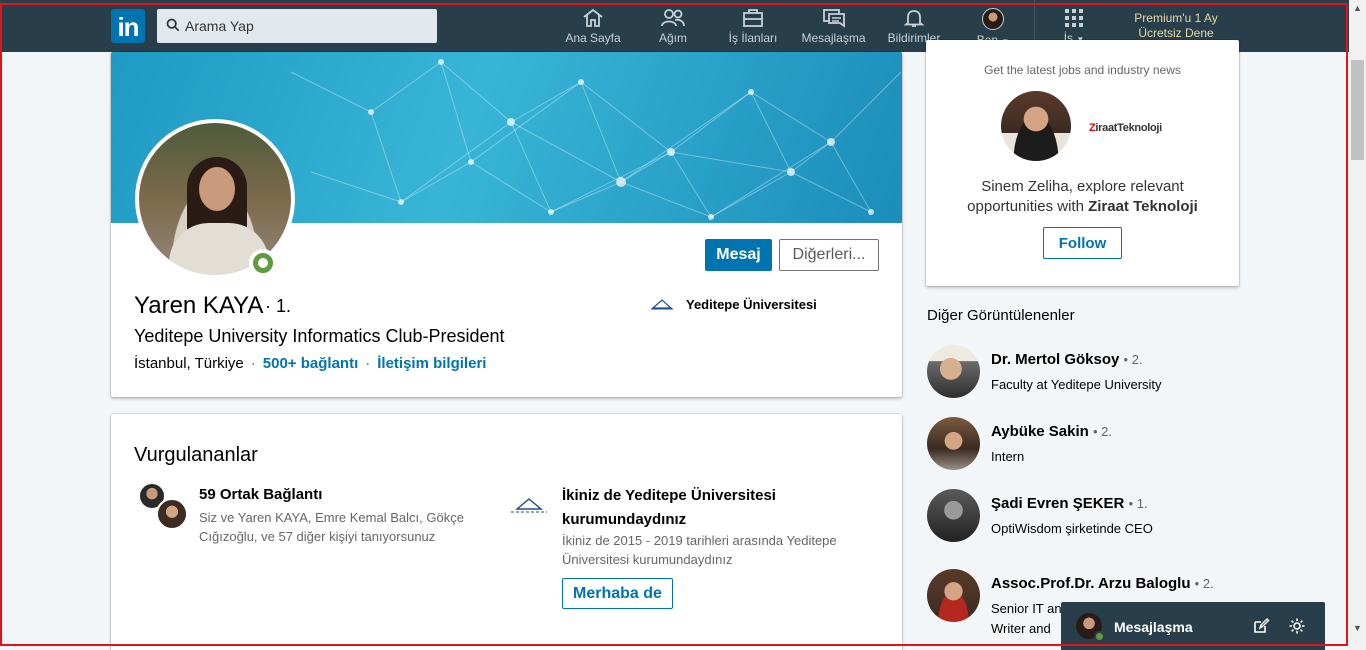 This screenshot has height=650, width=1366. Describe the element at coordinates (593, 17) in the screenshot. I see `home-icon` at that location.